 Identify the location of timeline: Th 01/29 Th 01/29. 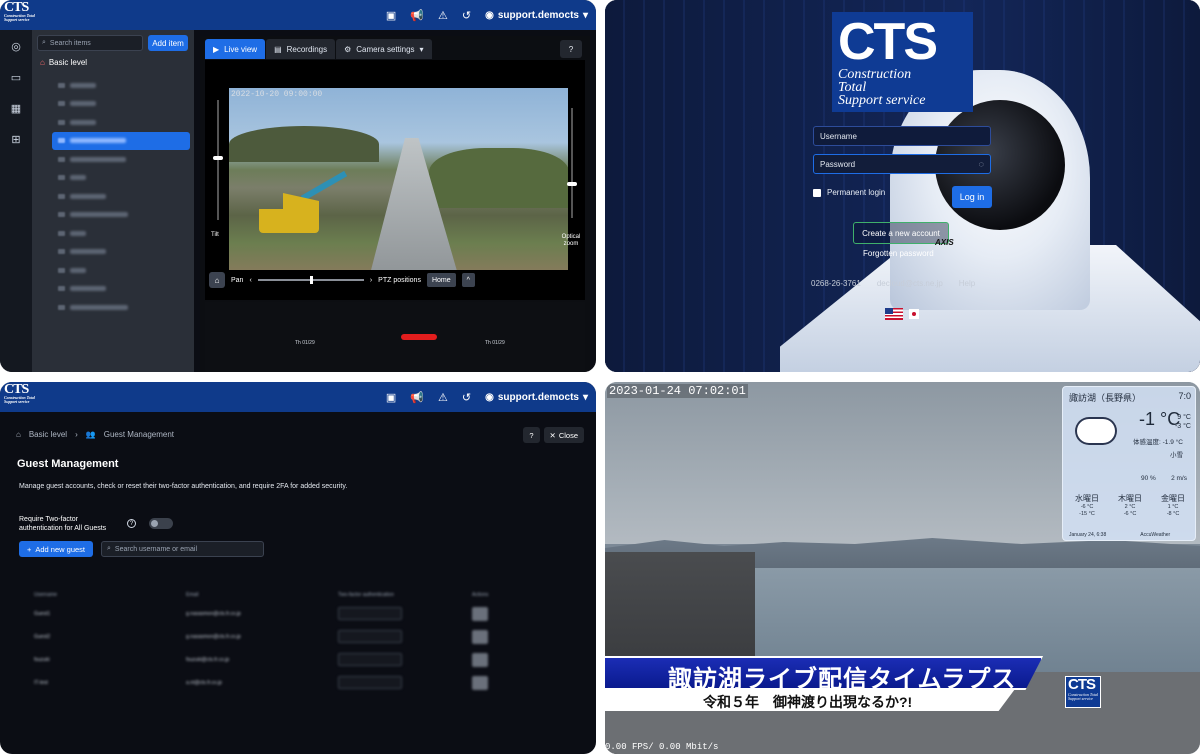
(395, 337).